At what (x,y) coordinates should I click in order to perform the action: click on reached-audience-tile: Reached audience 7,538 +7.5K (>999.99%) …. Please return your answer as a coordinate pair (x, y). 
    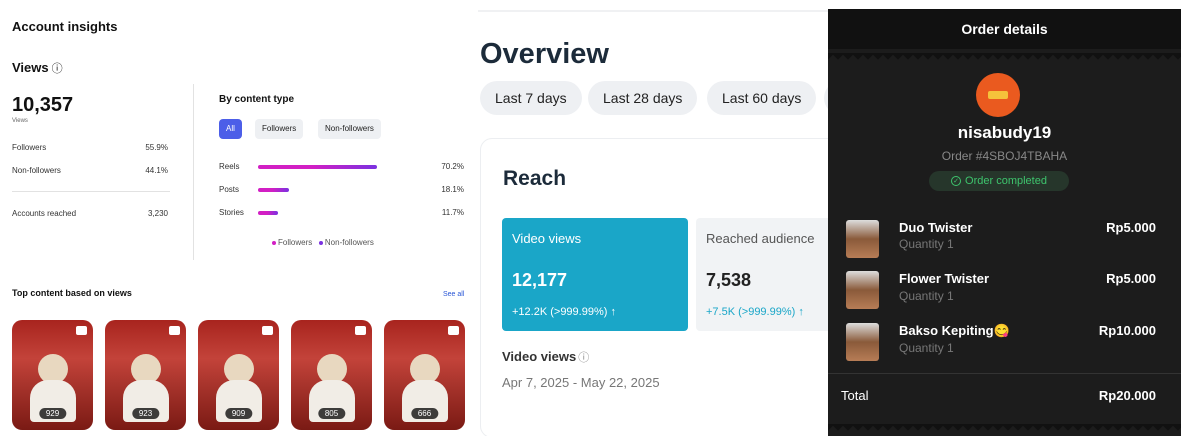
    Looking at the image, I should click on (762, 274).